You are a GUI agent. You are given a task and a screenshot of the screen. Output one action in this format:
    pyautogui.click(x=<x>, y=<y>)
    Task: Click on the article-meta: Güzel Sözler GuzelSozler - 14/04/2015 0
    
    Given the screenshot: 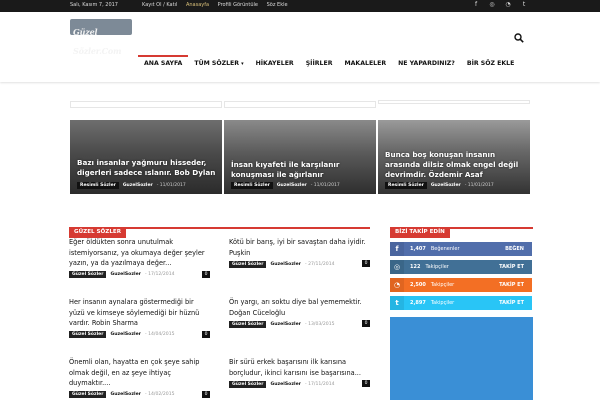 What is the action you would take?
    pyautogui.click(x=139, y=334)
    